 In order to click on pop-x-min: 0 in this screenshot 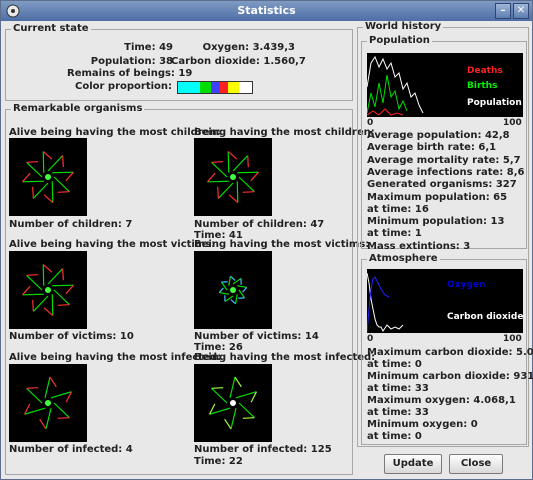, I will do `click(370, 123)`.